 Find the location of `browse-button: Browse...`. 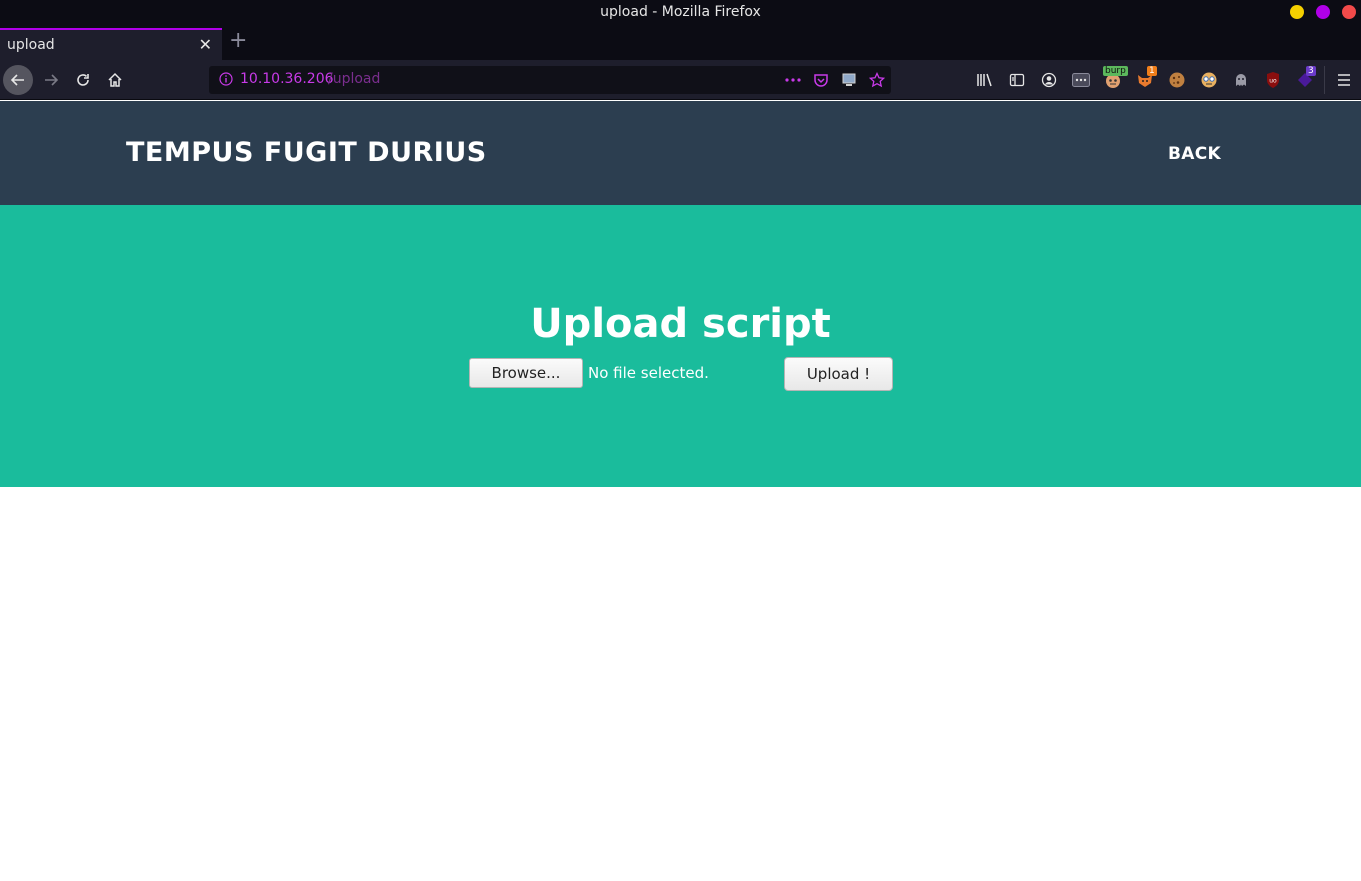

browse-button: Browse... is located at coordinates (526, 373).